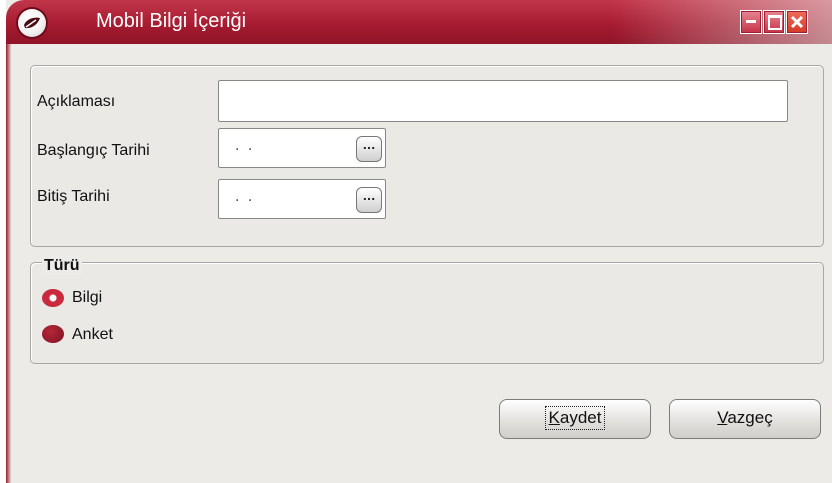 The image size is (832, 483). Describe the element at coordinates (722, 417) in the screenshot. I see `cancel-accelerator: V` at that location.